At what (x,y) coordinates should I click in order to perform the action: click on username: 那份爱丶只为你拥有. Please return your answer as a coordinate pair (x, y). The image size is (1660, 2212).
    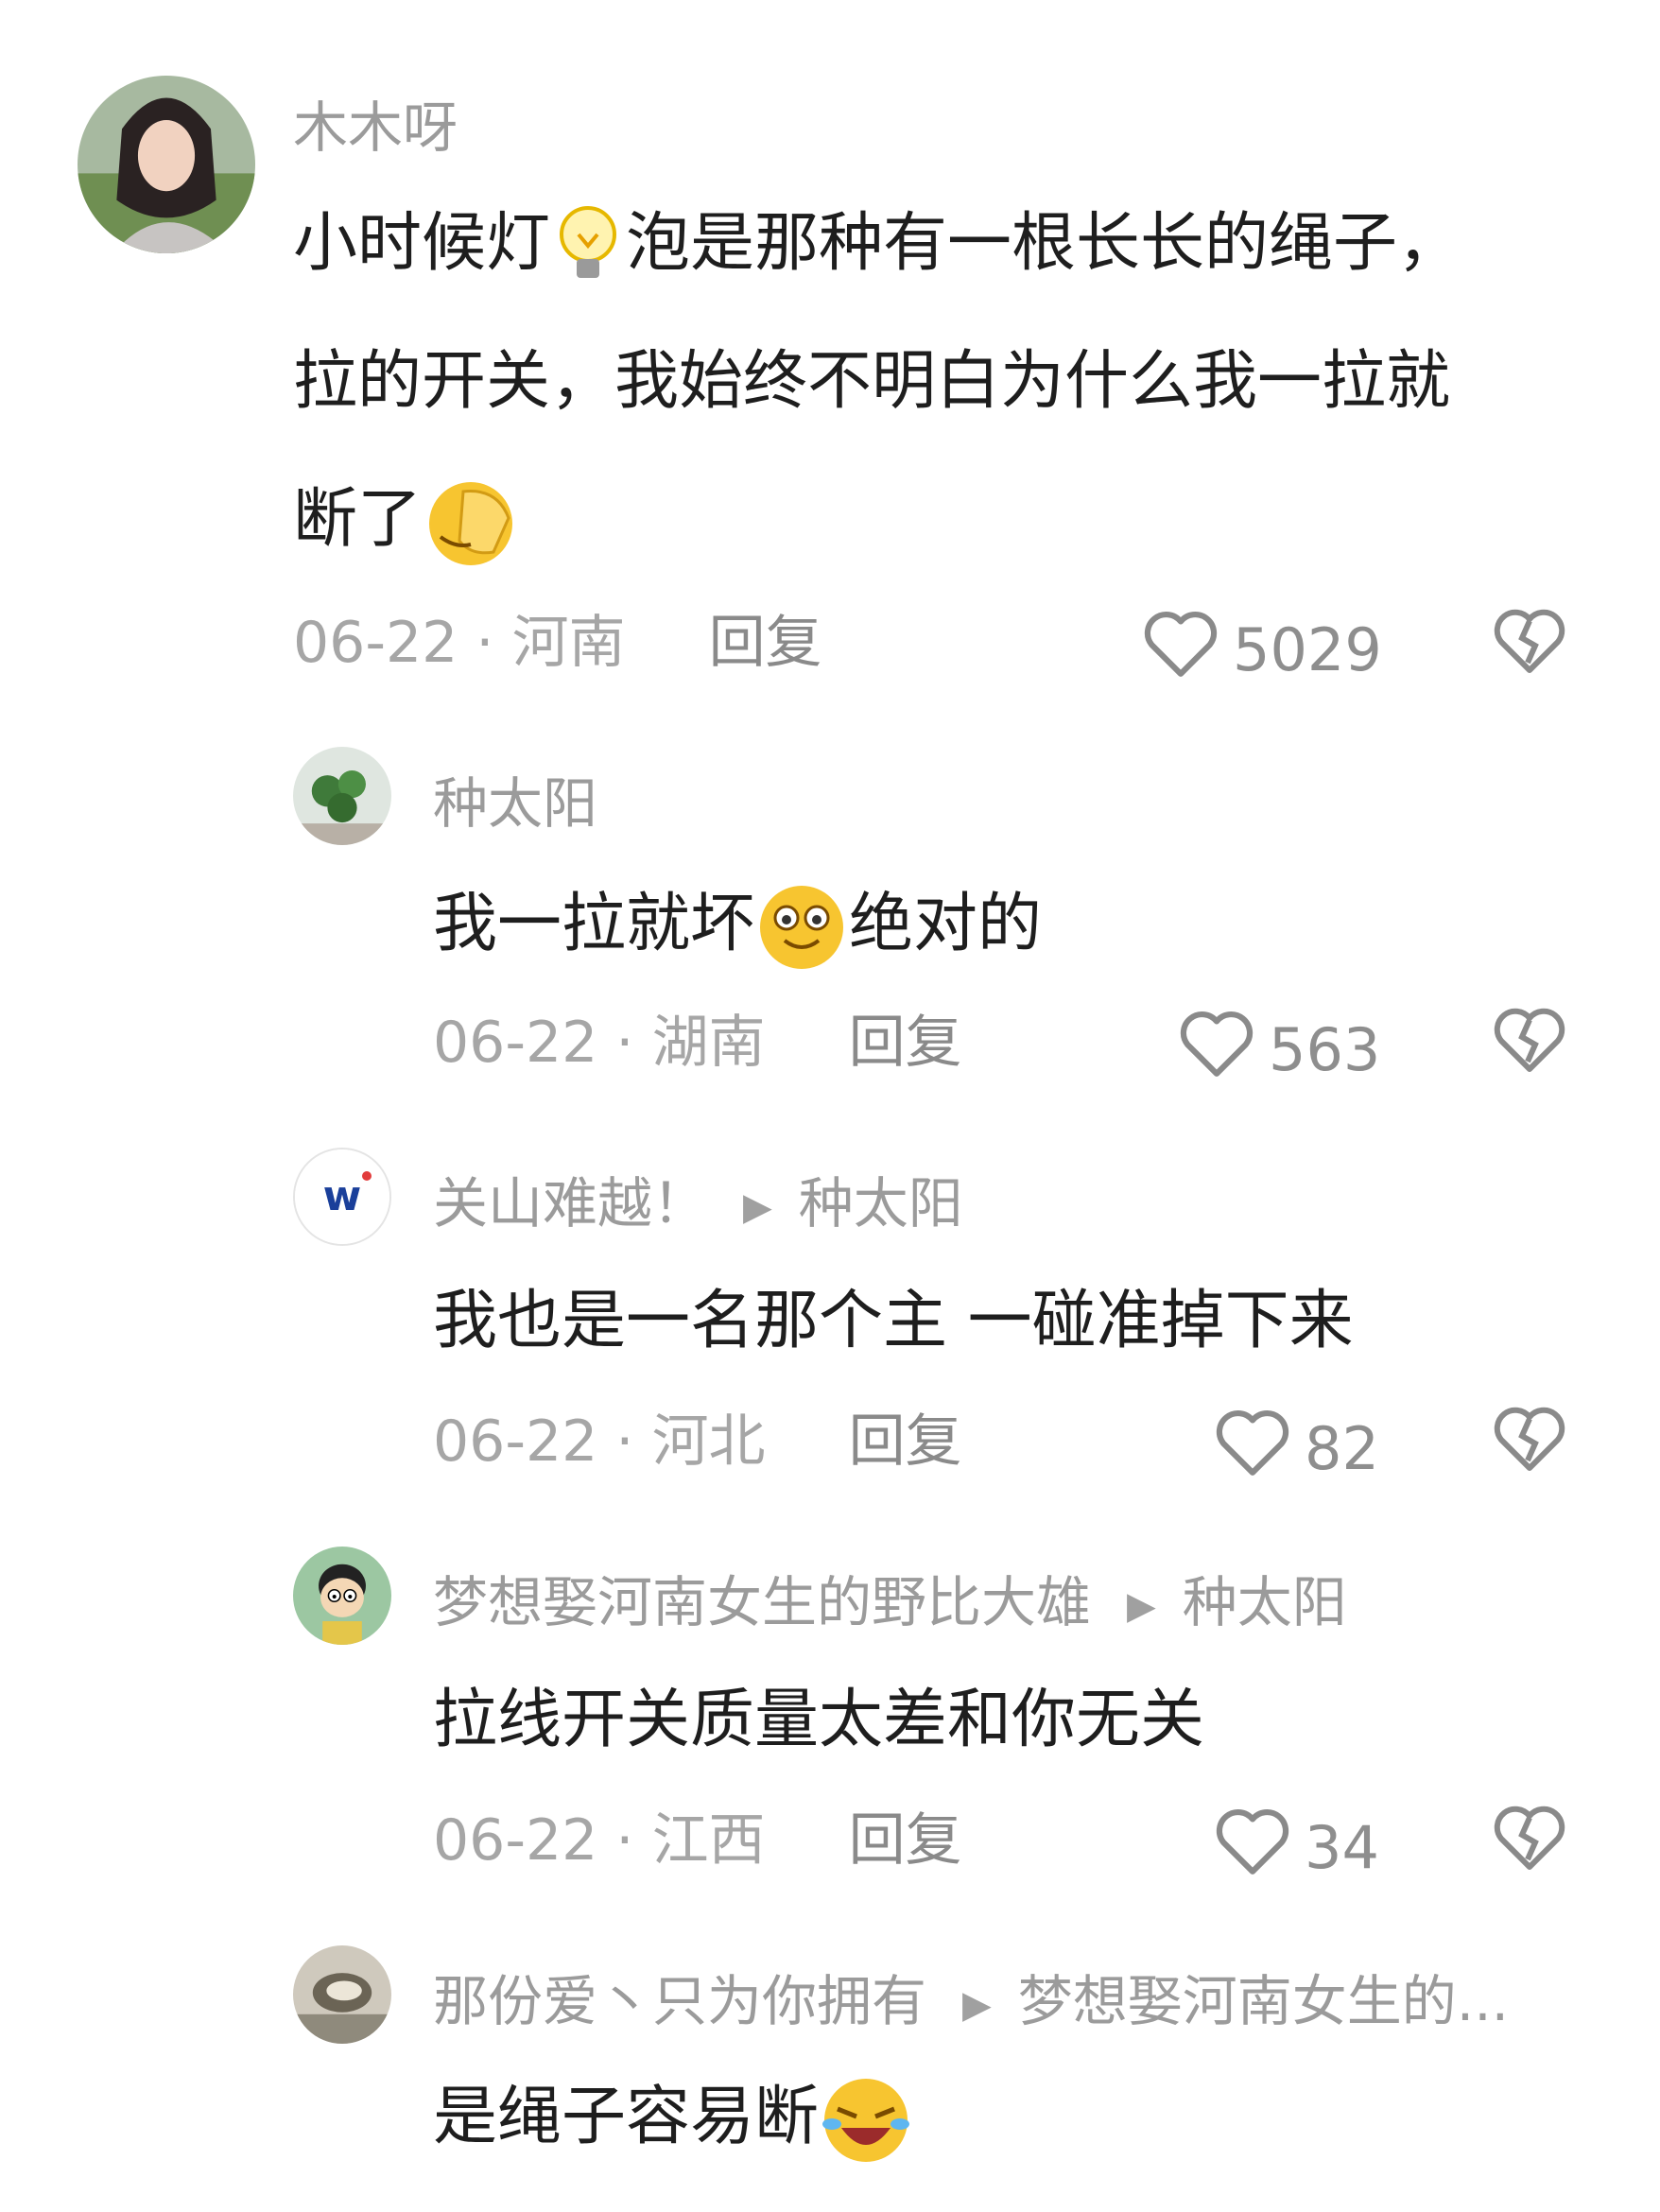
    Looking at the image, I should click on (679, 2001).